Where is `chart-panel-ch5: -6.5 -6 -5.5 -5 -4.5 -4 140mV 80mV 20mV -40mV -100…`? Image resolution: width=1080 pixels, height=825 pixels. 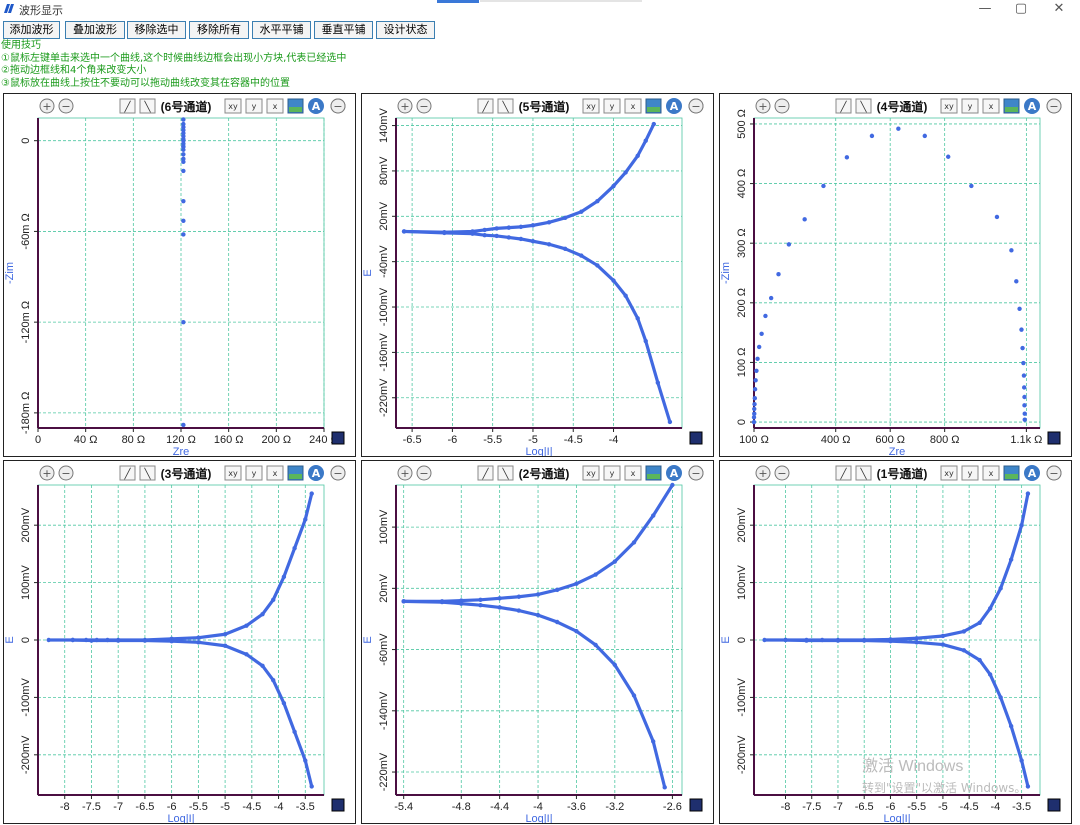
chart-panel-ch5: -6.5 -6 -5.5 -5 -4.5 -4 140mV 80mV 20mV -40mV -100… is located at coordinates (537, 275).